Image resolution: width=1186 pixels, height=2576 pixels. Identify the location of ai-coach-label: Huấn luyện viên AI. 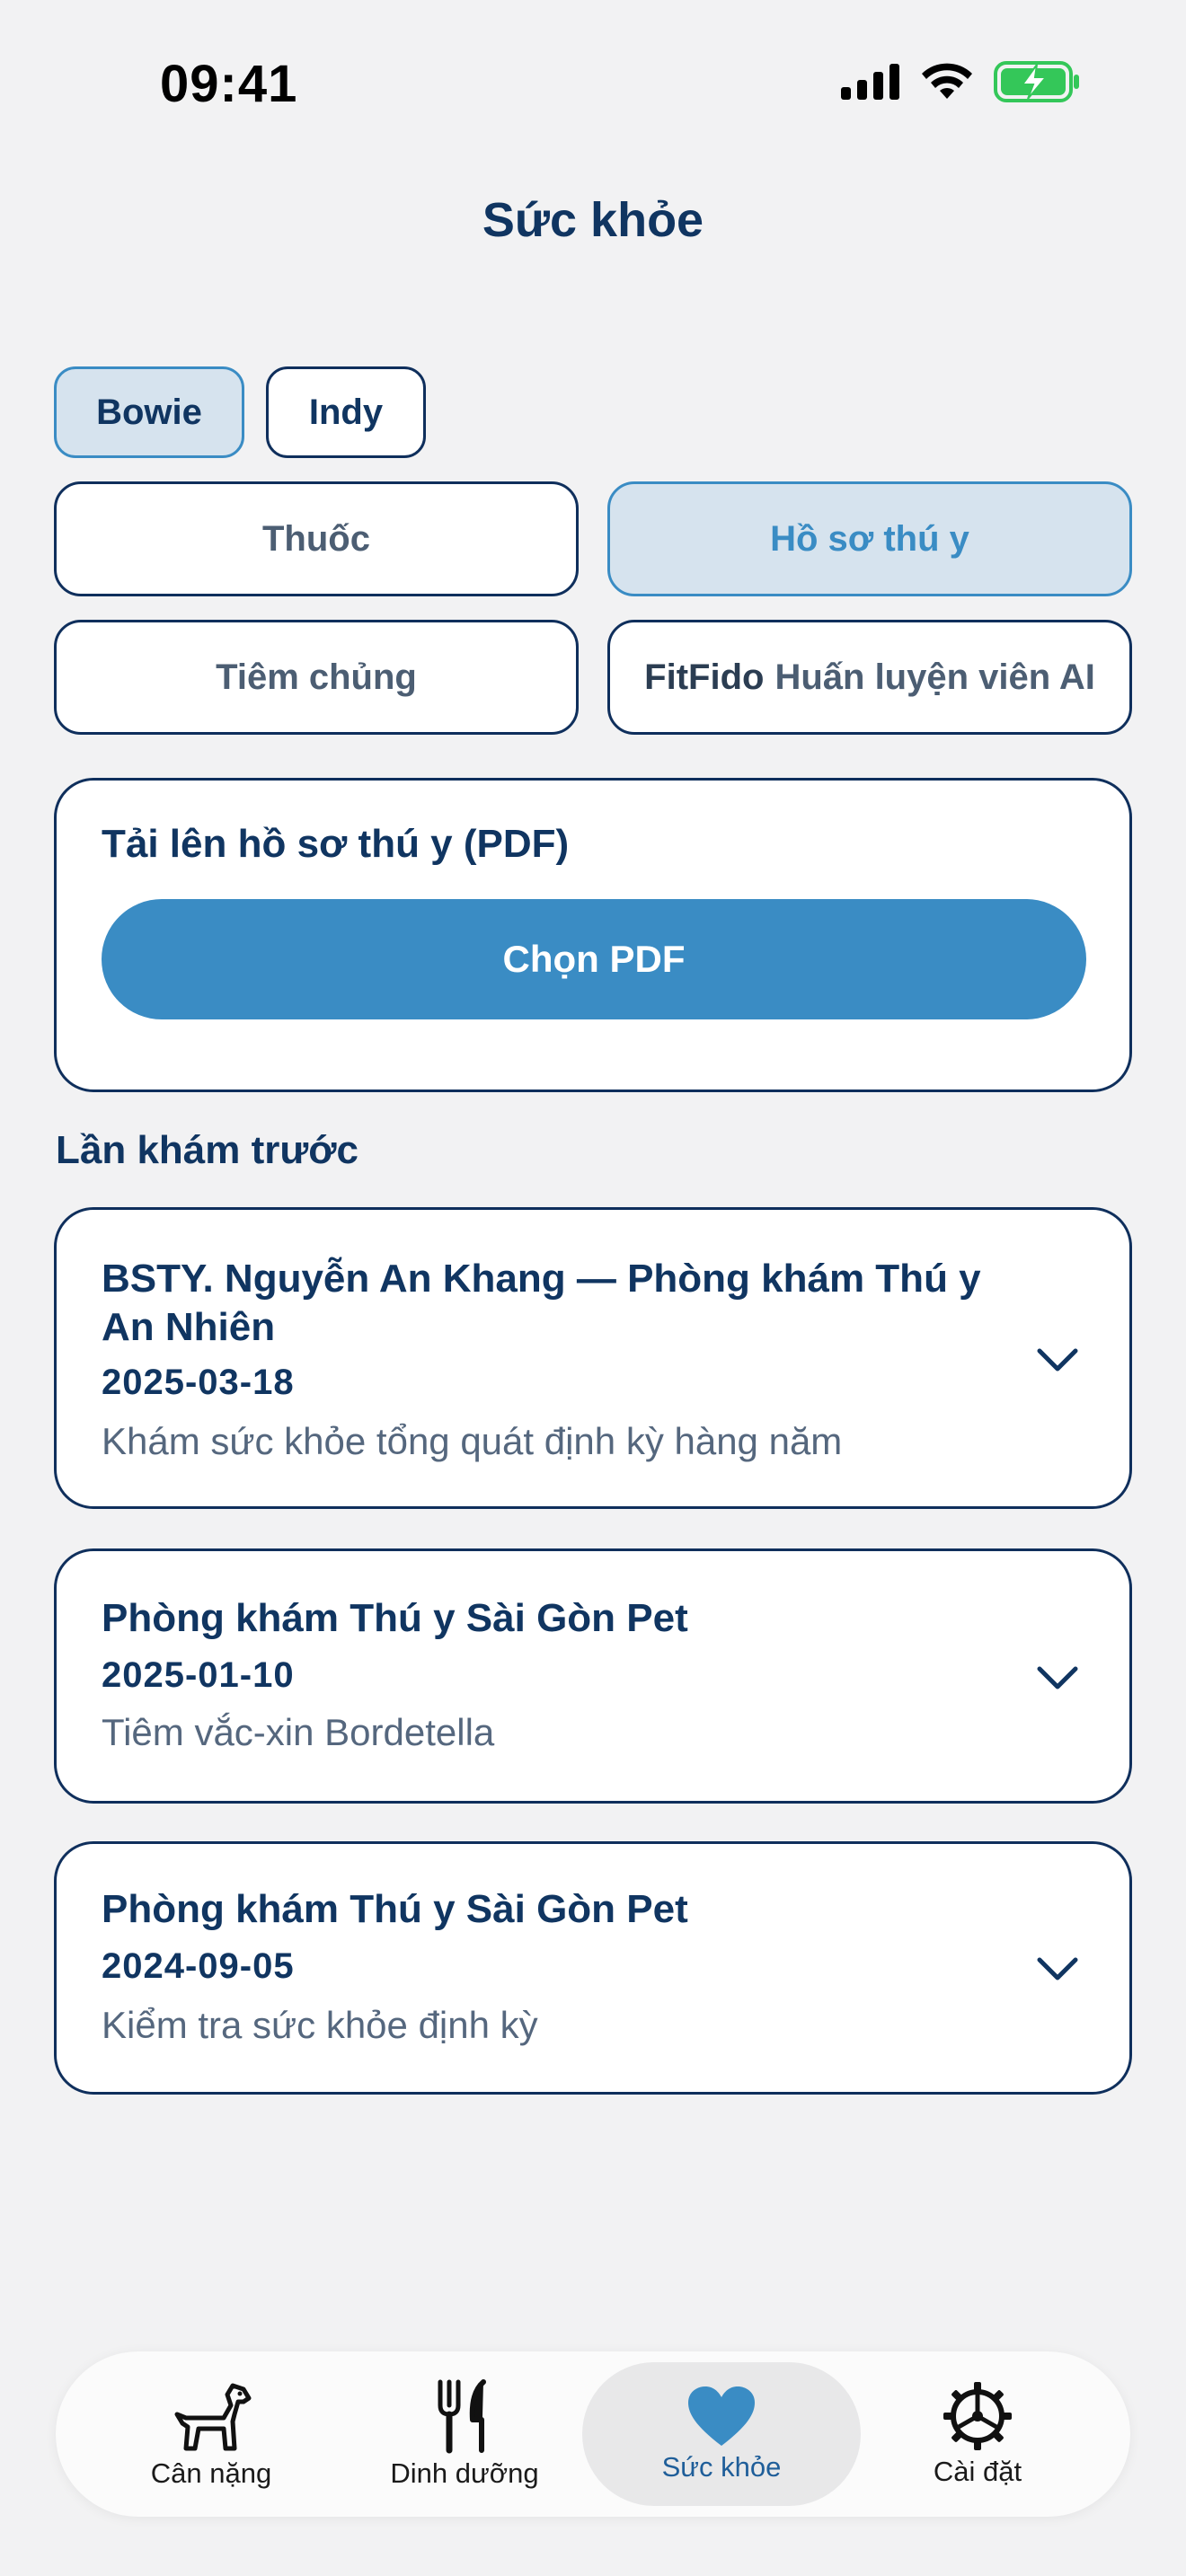
(934, 677).